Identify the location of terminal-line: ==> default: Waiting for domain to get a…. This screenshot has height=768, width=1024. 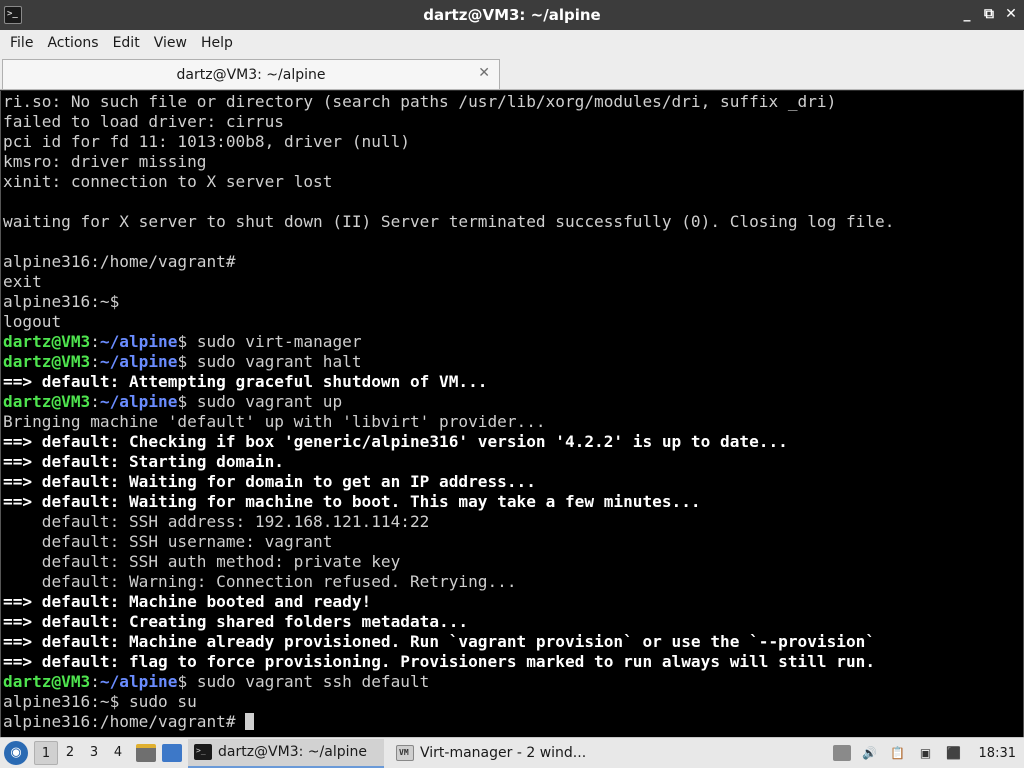
(269, 481).